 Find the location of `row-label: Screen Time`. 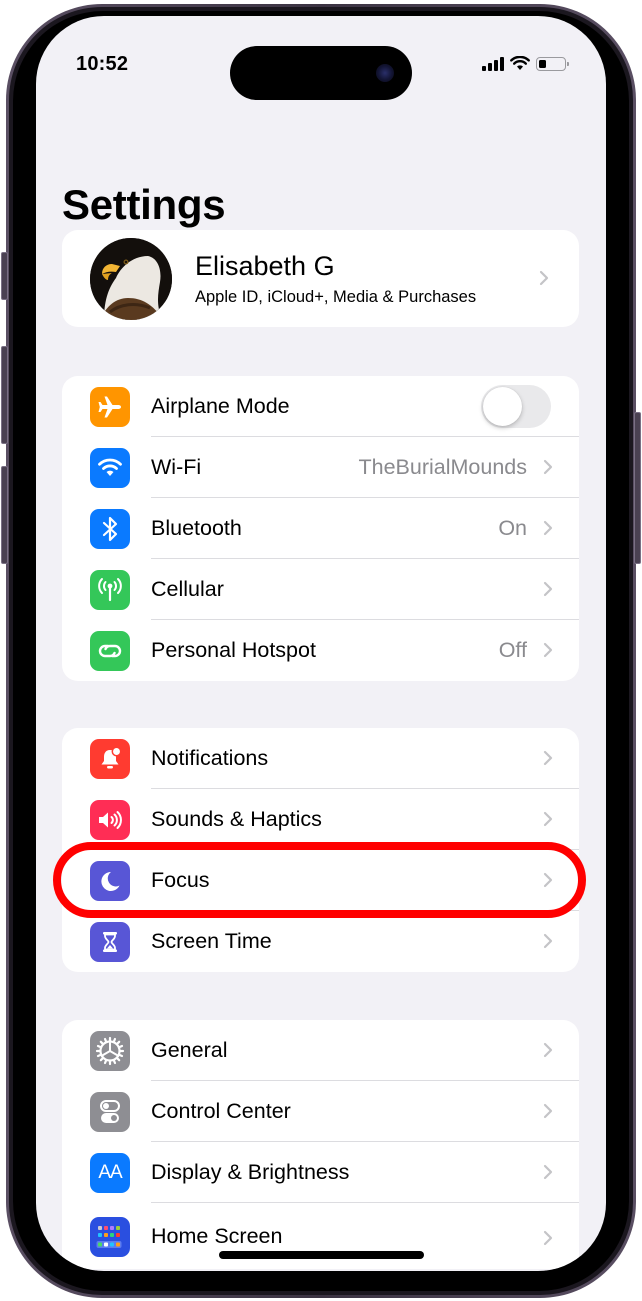

row-label: Screen Time is located at coordinates (211, 941).